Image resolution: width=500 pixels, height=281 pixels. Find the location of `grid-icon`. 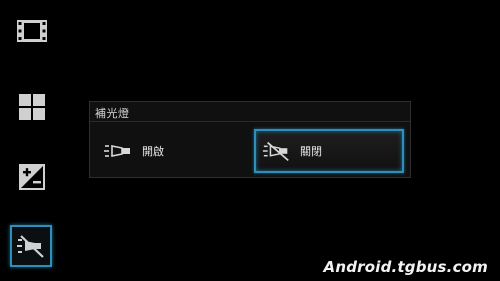

grid-icon is located at coordinates (32, 107).